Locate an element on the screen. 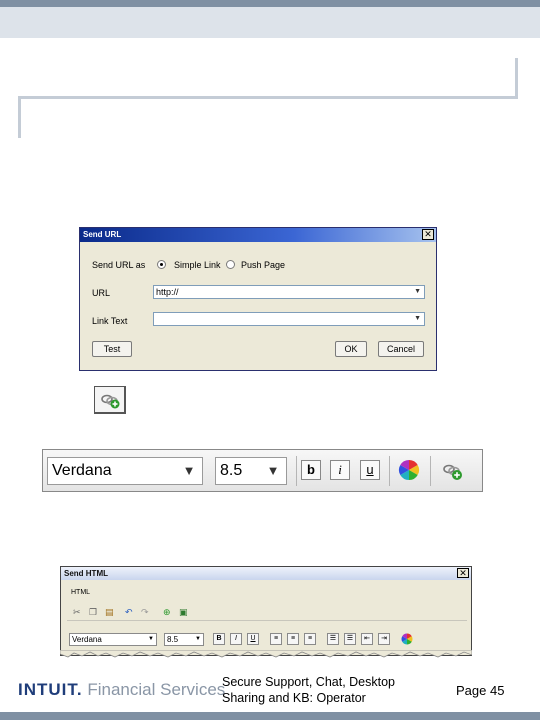 This screenshot has width=540, height=720. align-center-button: ≡ is located at coordinates (293, 639).